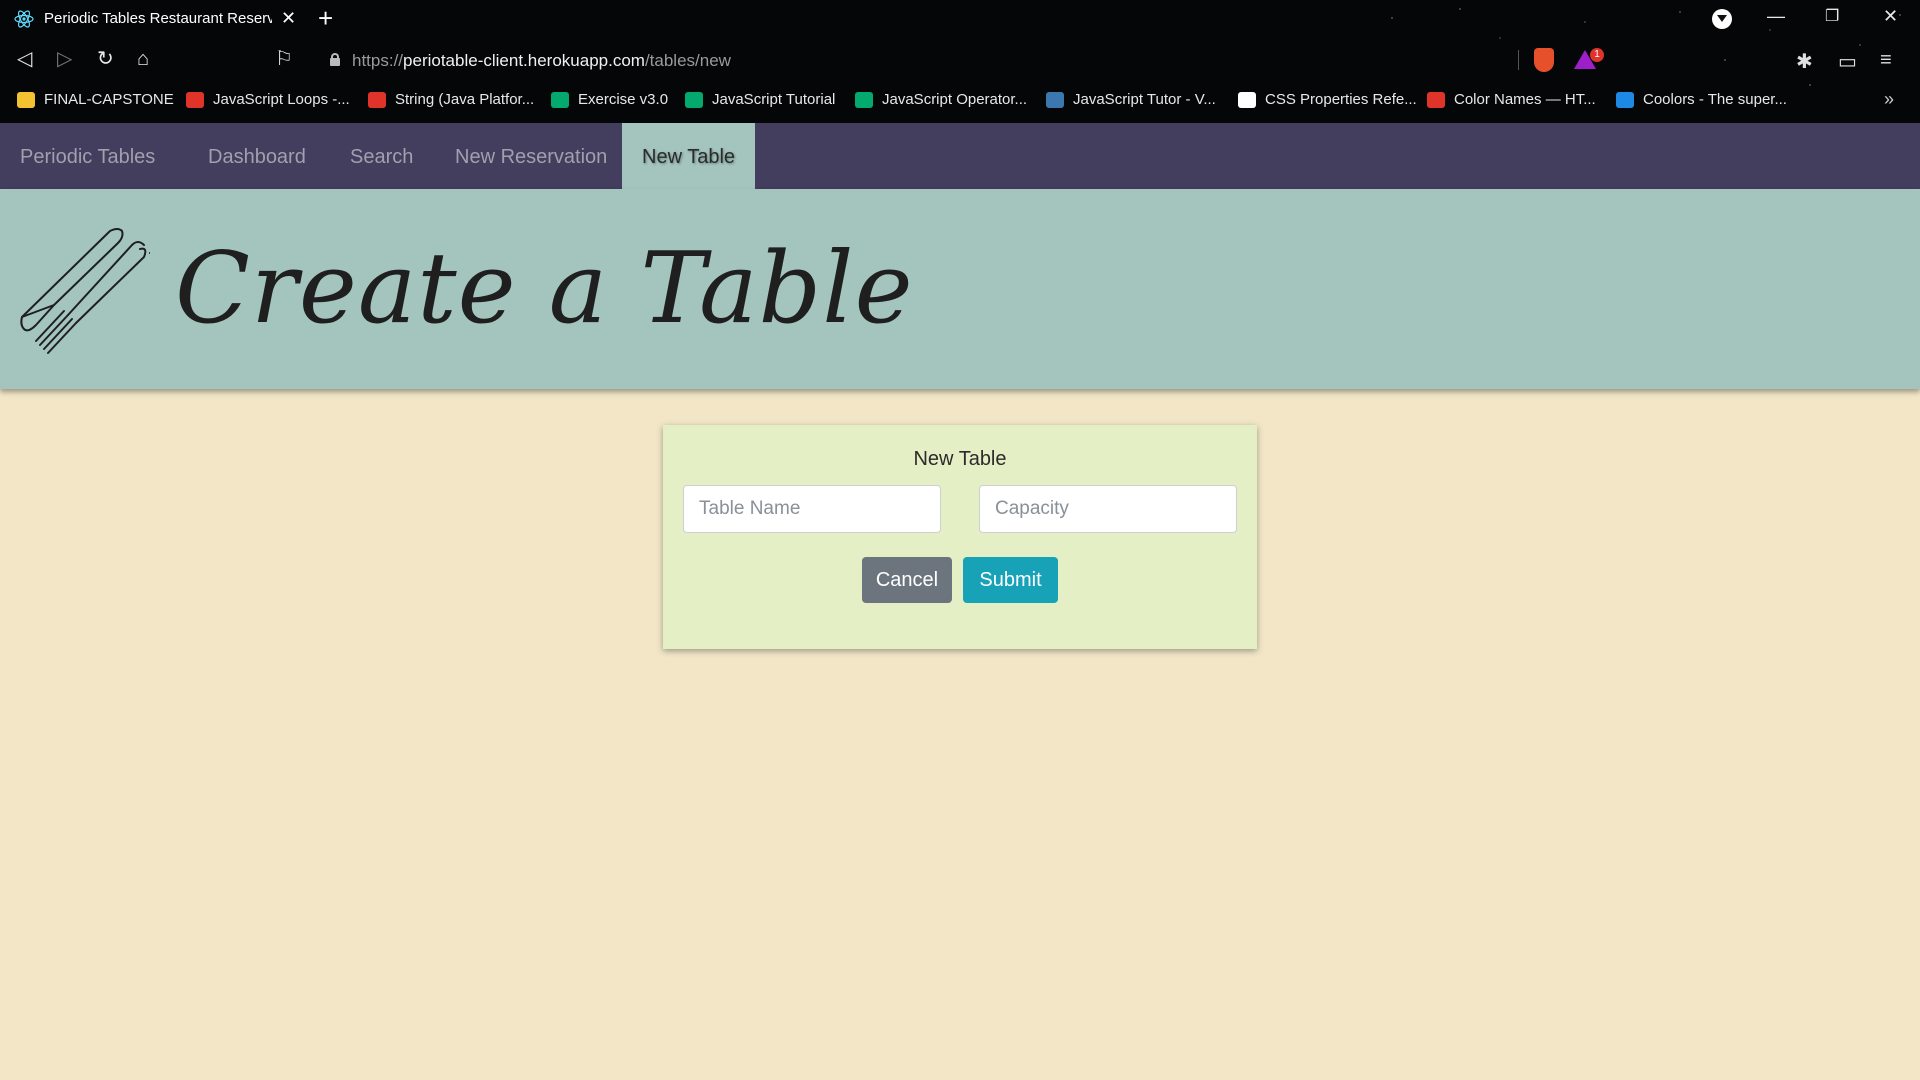 The height and width of the screenshot is (1080, 1920). Describe the element at coordinates (1776, 16) in the screenshot. I see `minimize-icon: —` at that location.